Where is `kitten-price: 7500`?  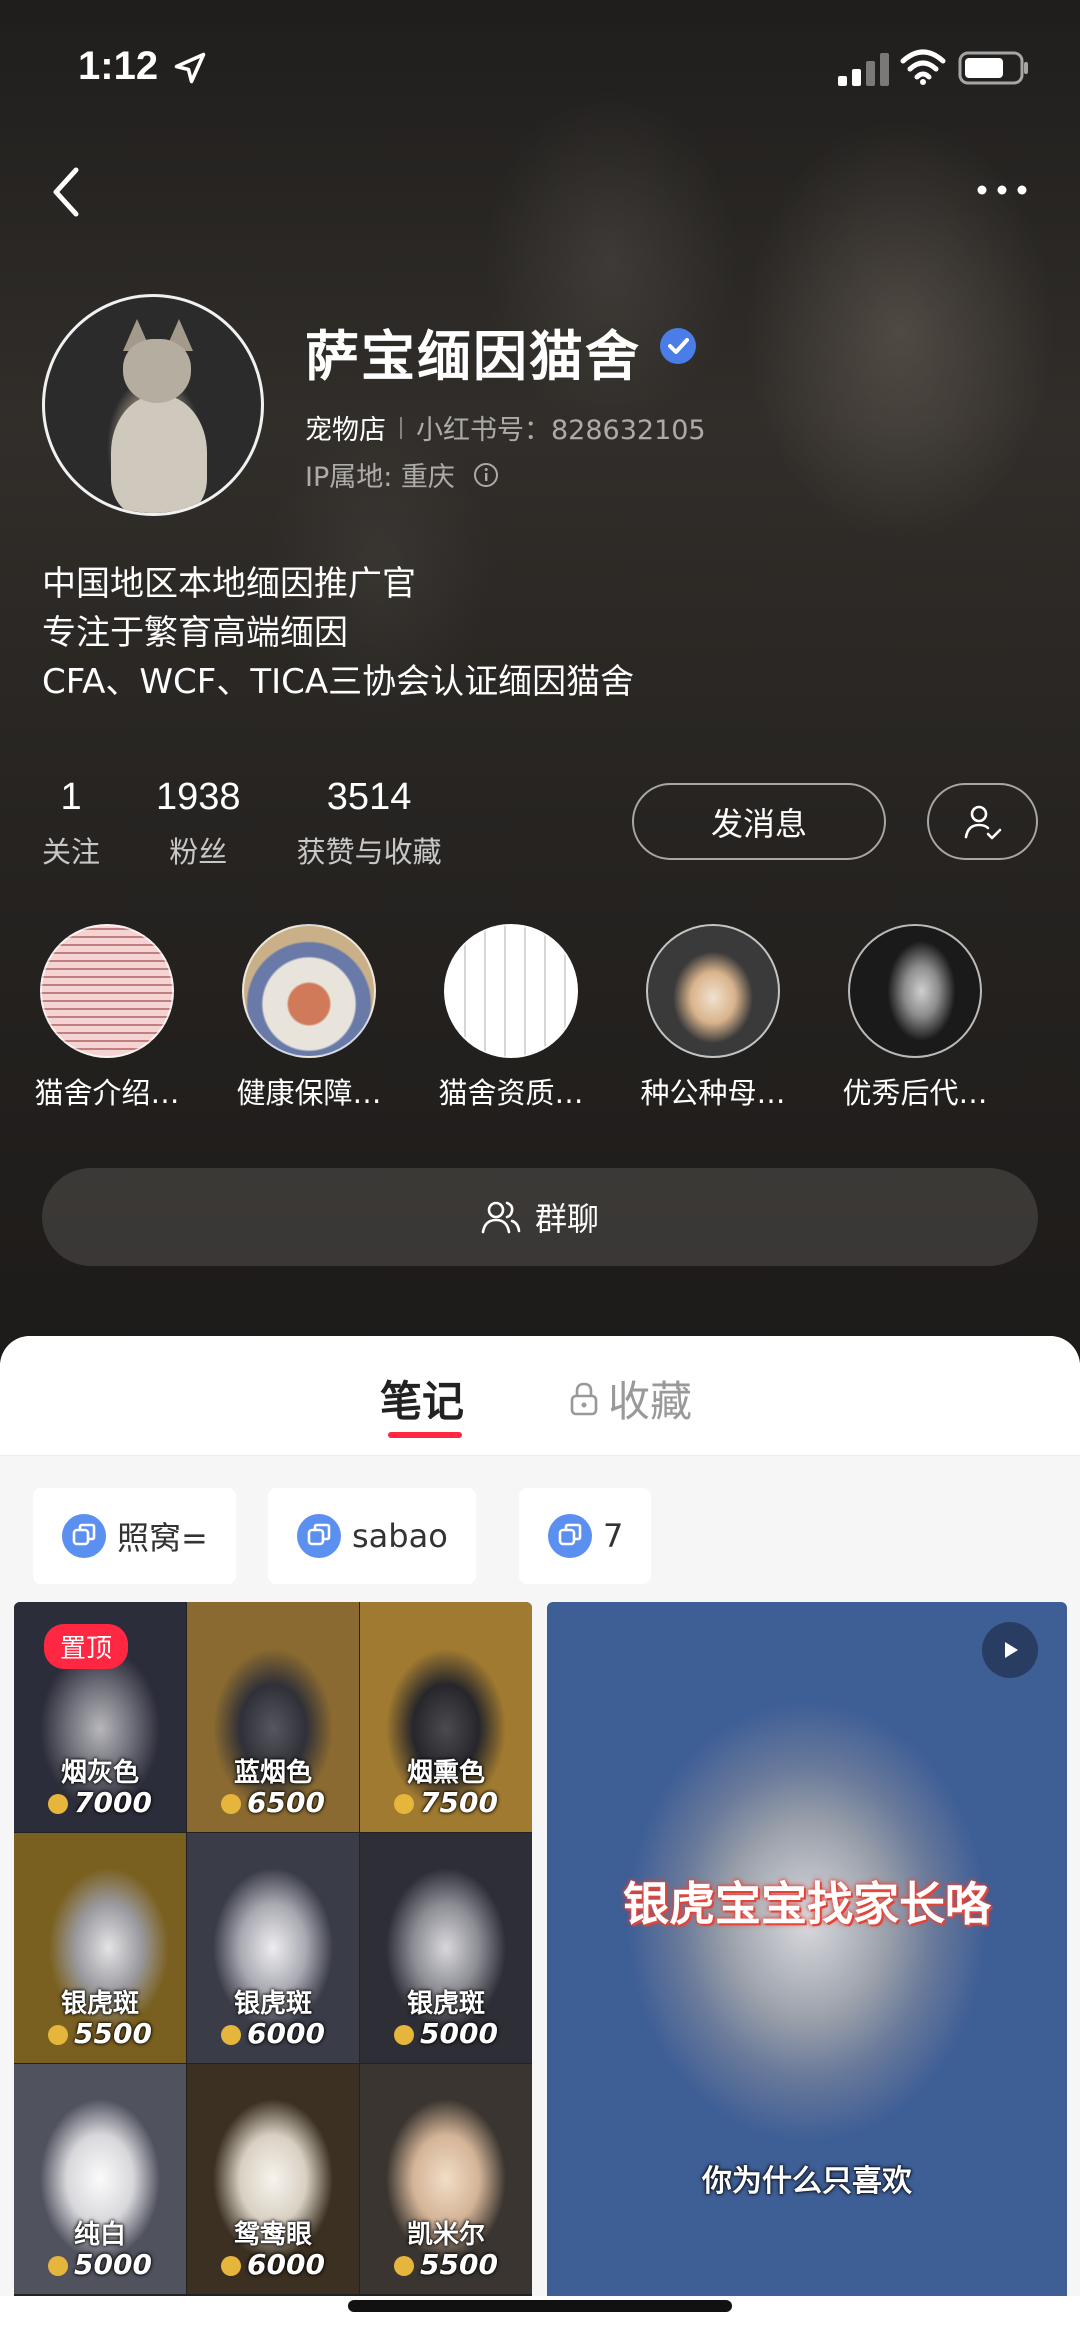
kitten-price: 7500 is located at coordinates (446, 1802).